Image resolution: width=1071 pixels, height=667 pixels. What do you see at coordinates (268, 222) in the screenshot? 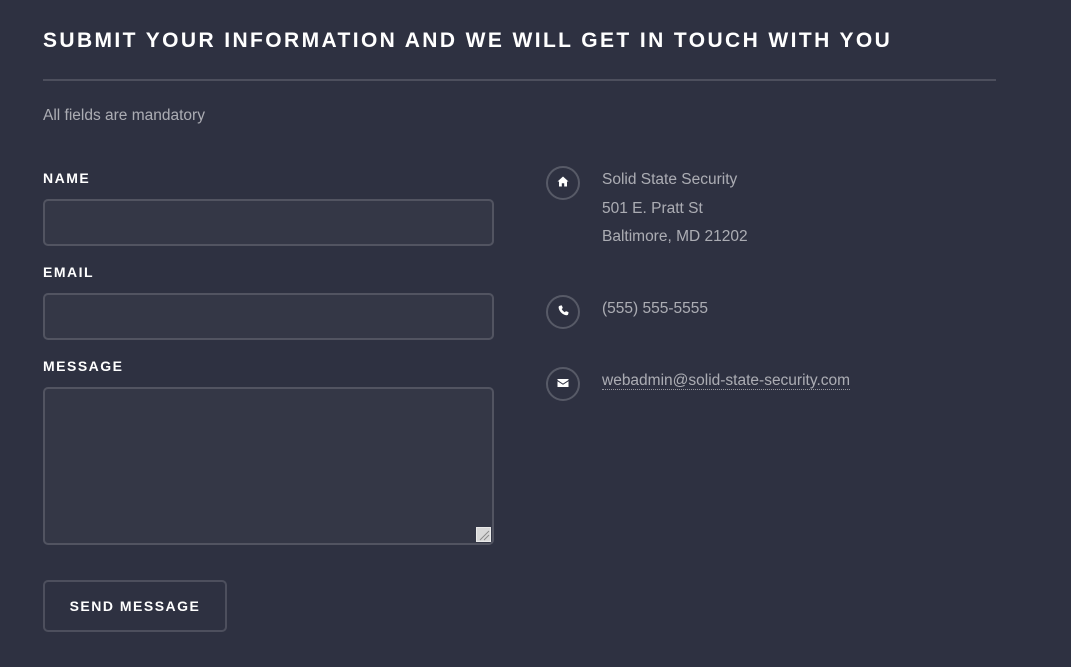
I see `name-input` at bounding box center [268, 222].